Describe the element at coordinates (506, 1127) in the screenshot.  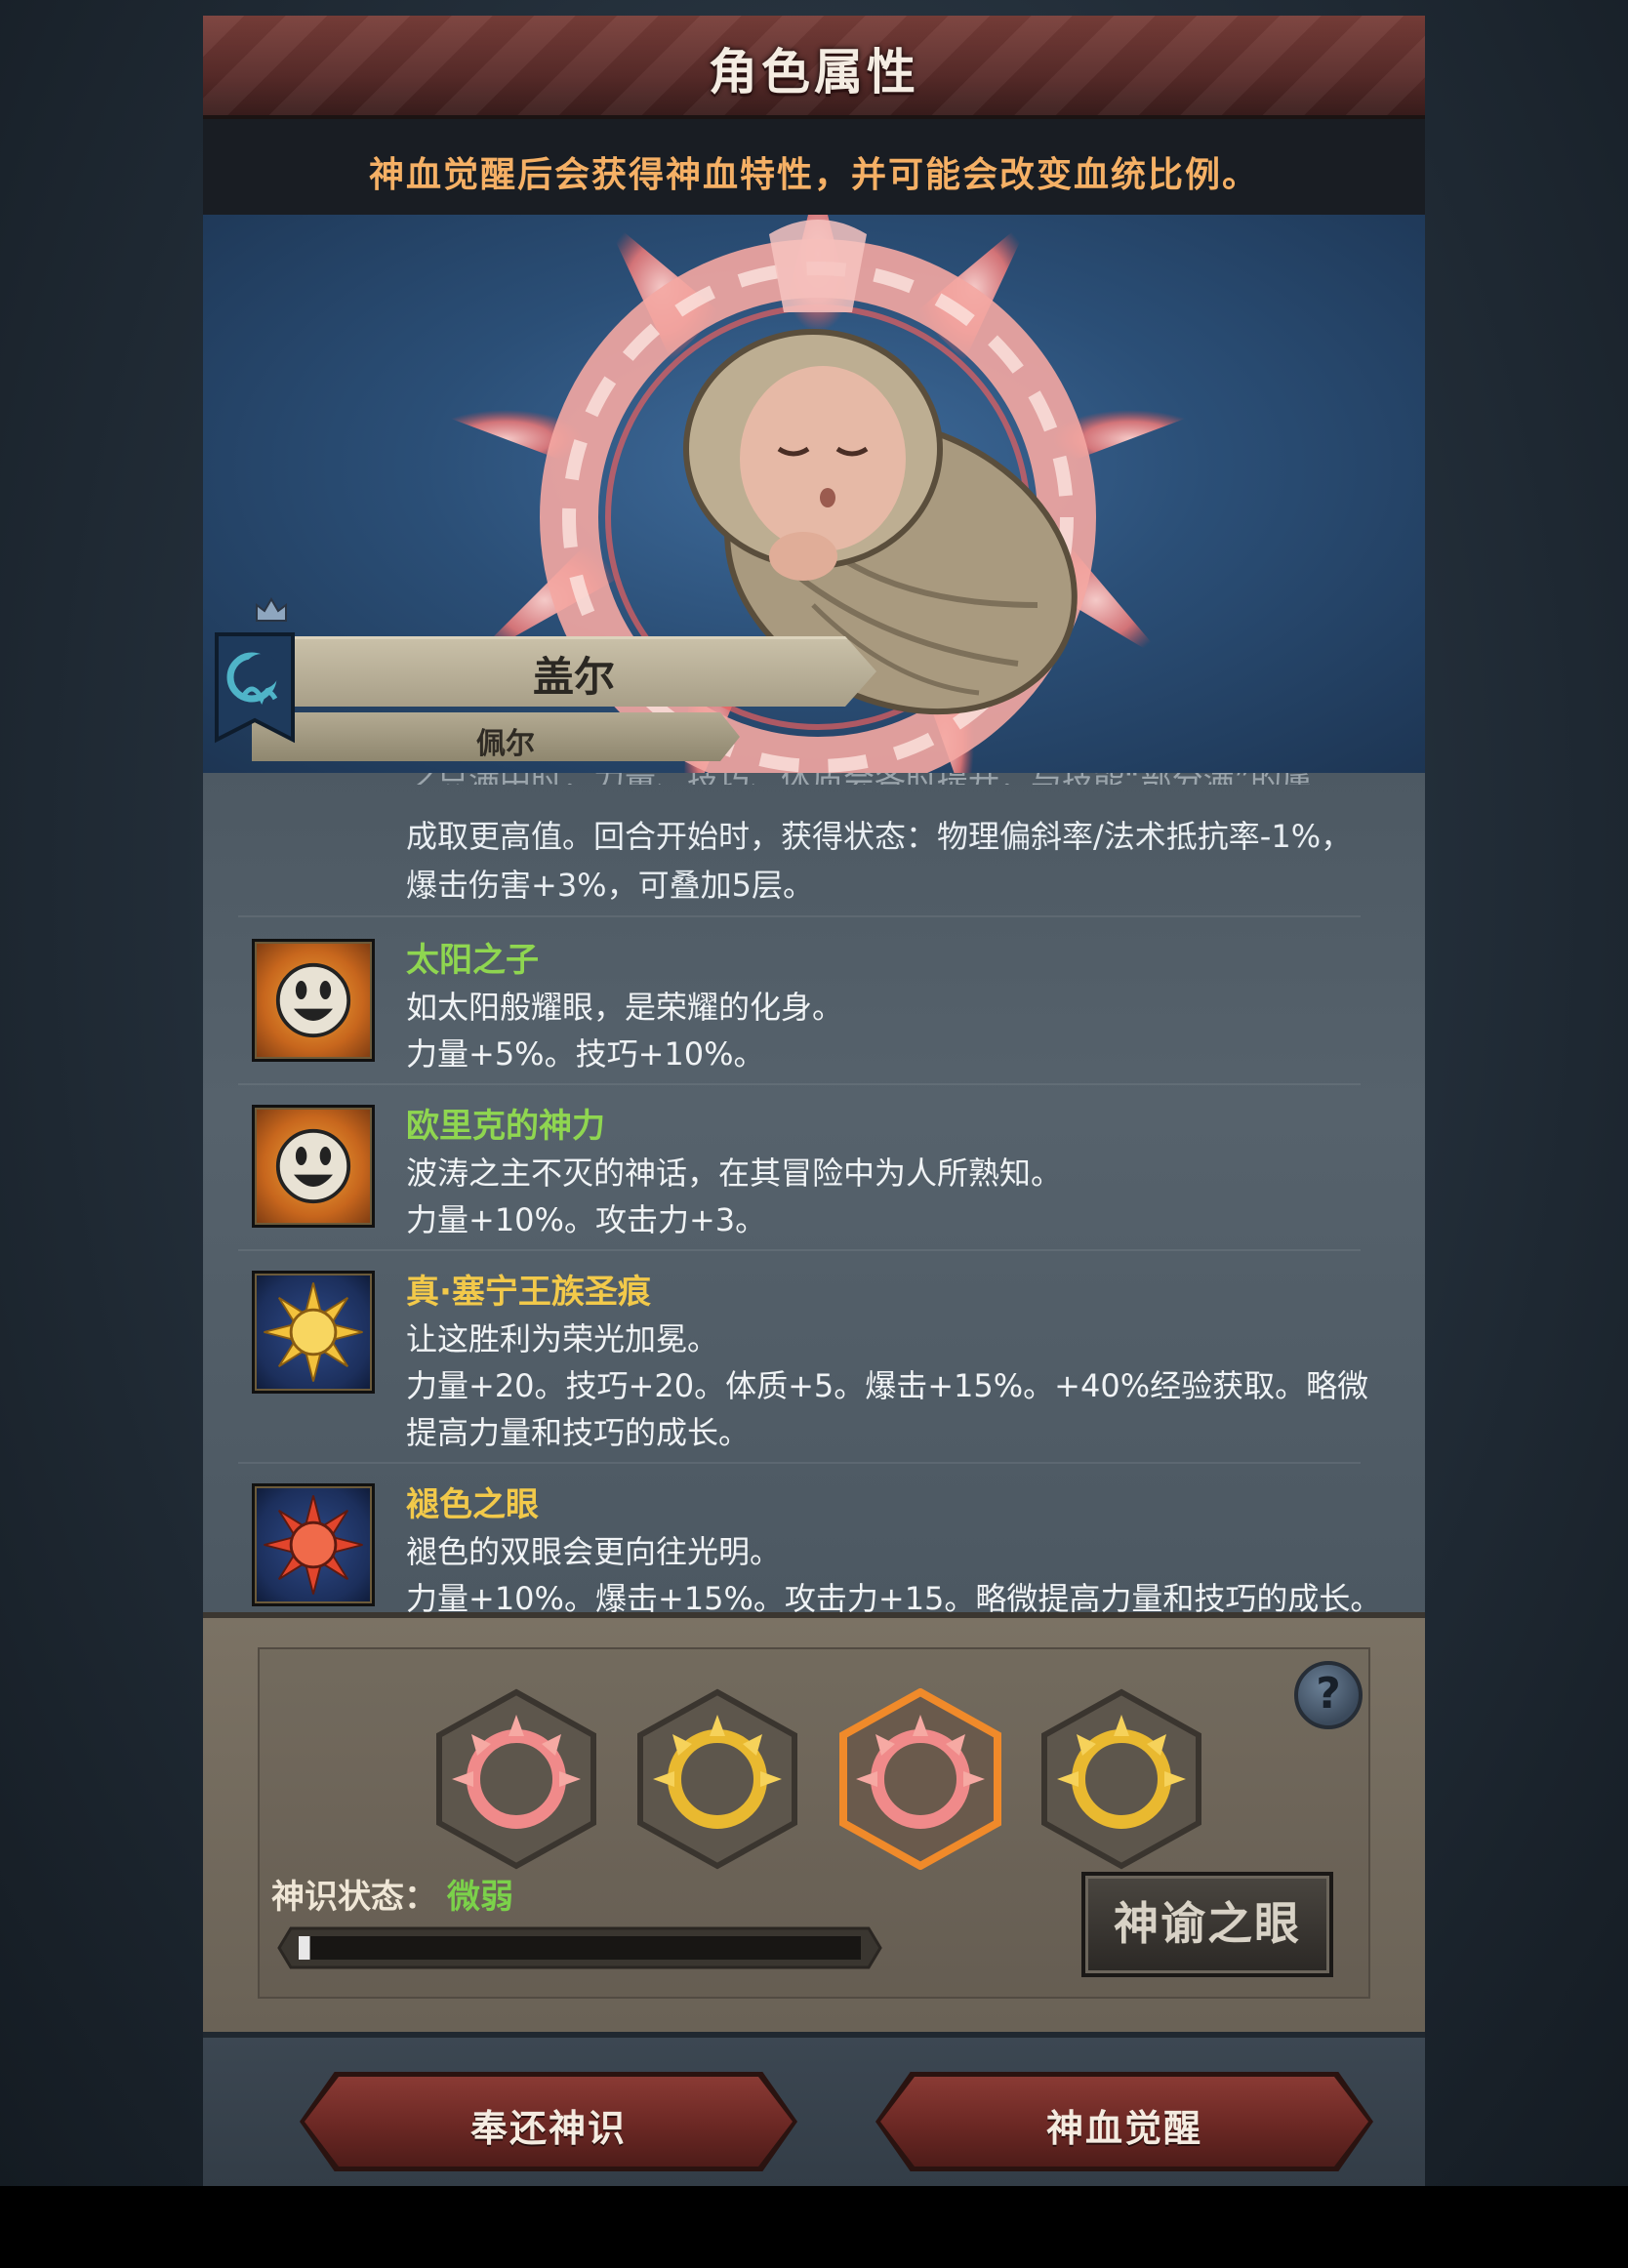
I see `trait-name: 欧里克的神力` at that location.